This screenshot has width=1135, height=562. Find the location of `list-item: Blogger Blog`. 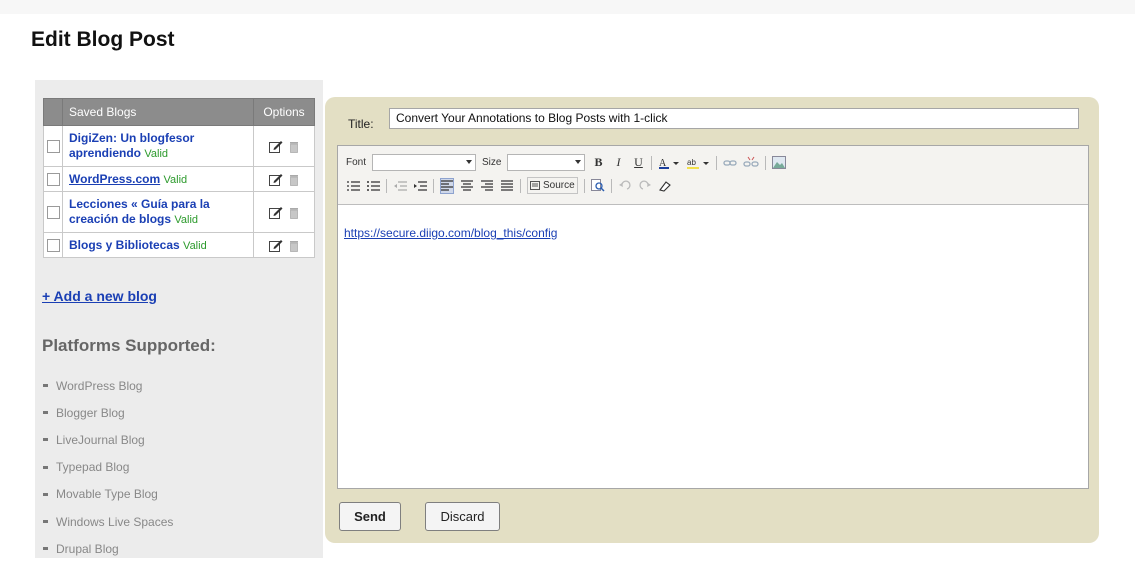

list-item: Blogger Blog is located at coordinates (108, 412).